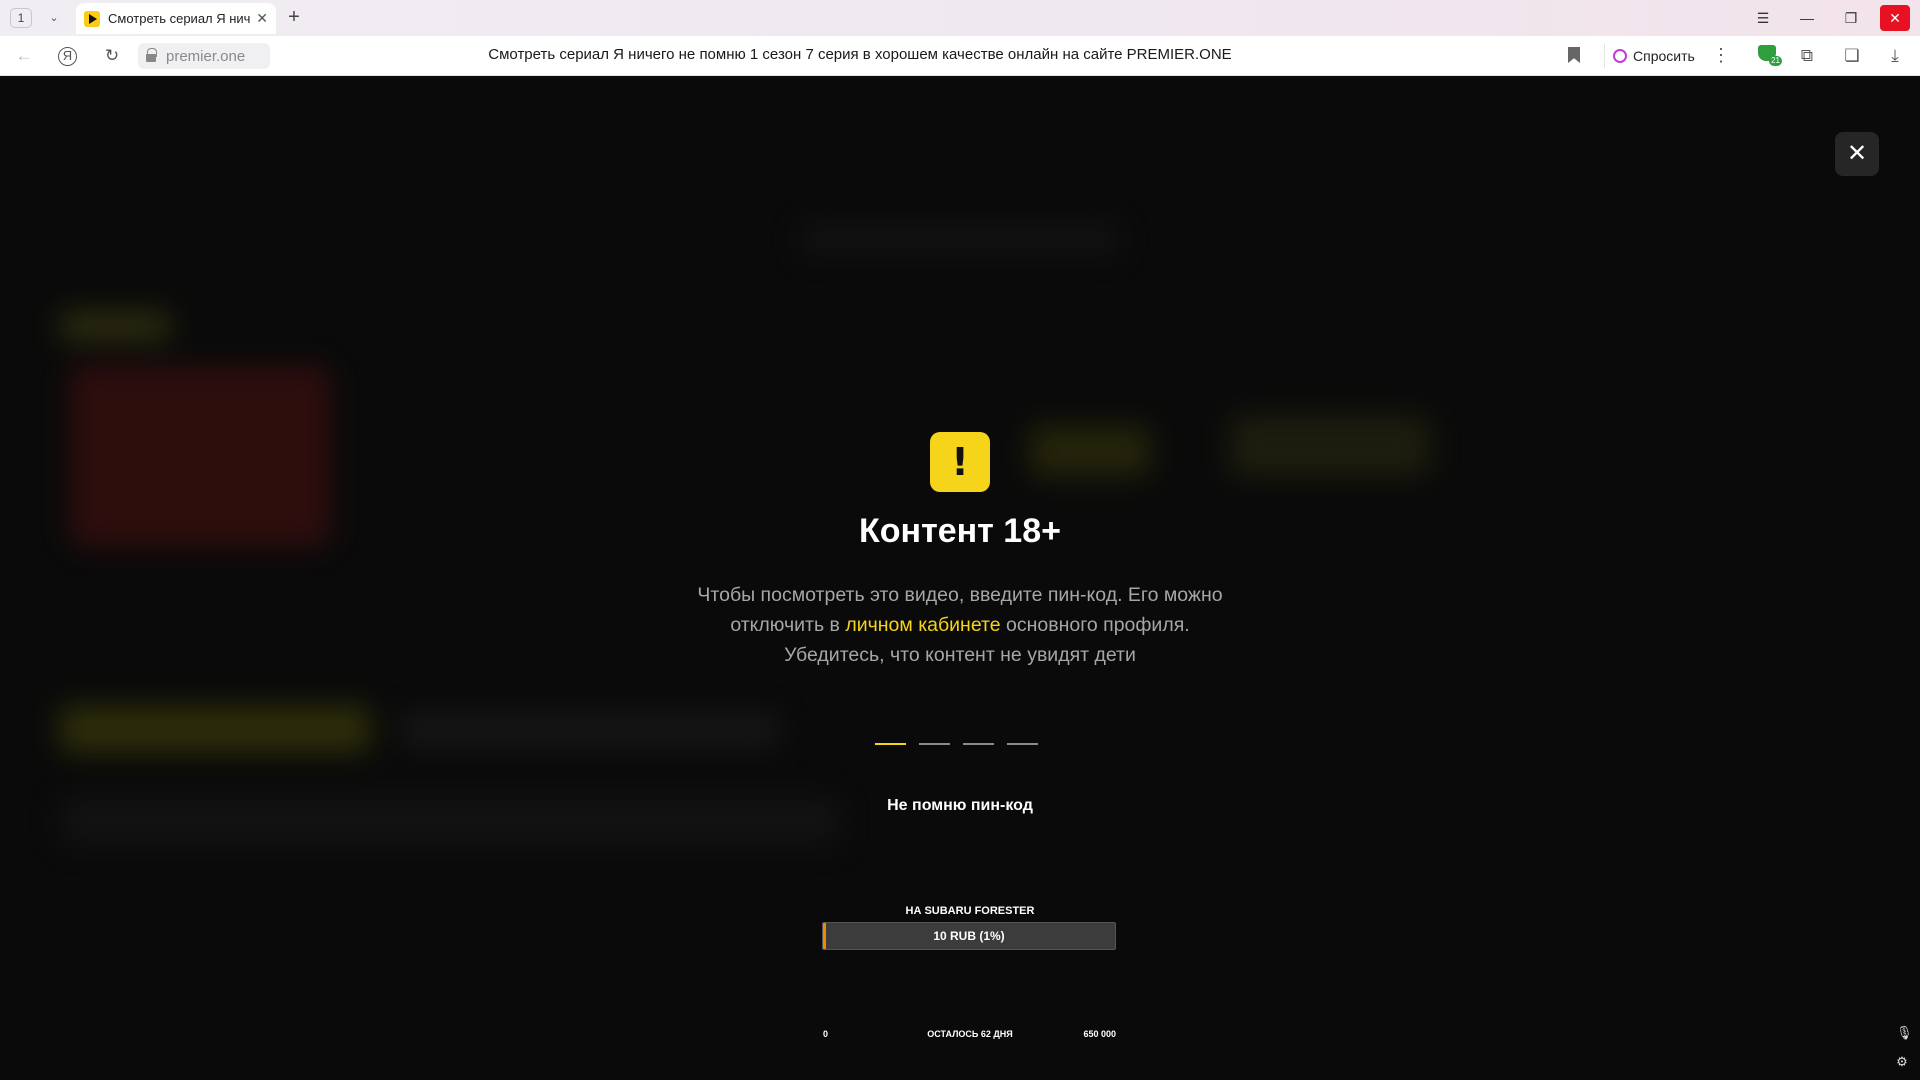 This screenshot has width=1920, height=1080. What do you see at coordinates (1763, 18) in the screenshot?
I see `browser-menu-icon: ☰` at bounding box center [1763, 18].